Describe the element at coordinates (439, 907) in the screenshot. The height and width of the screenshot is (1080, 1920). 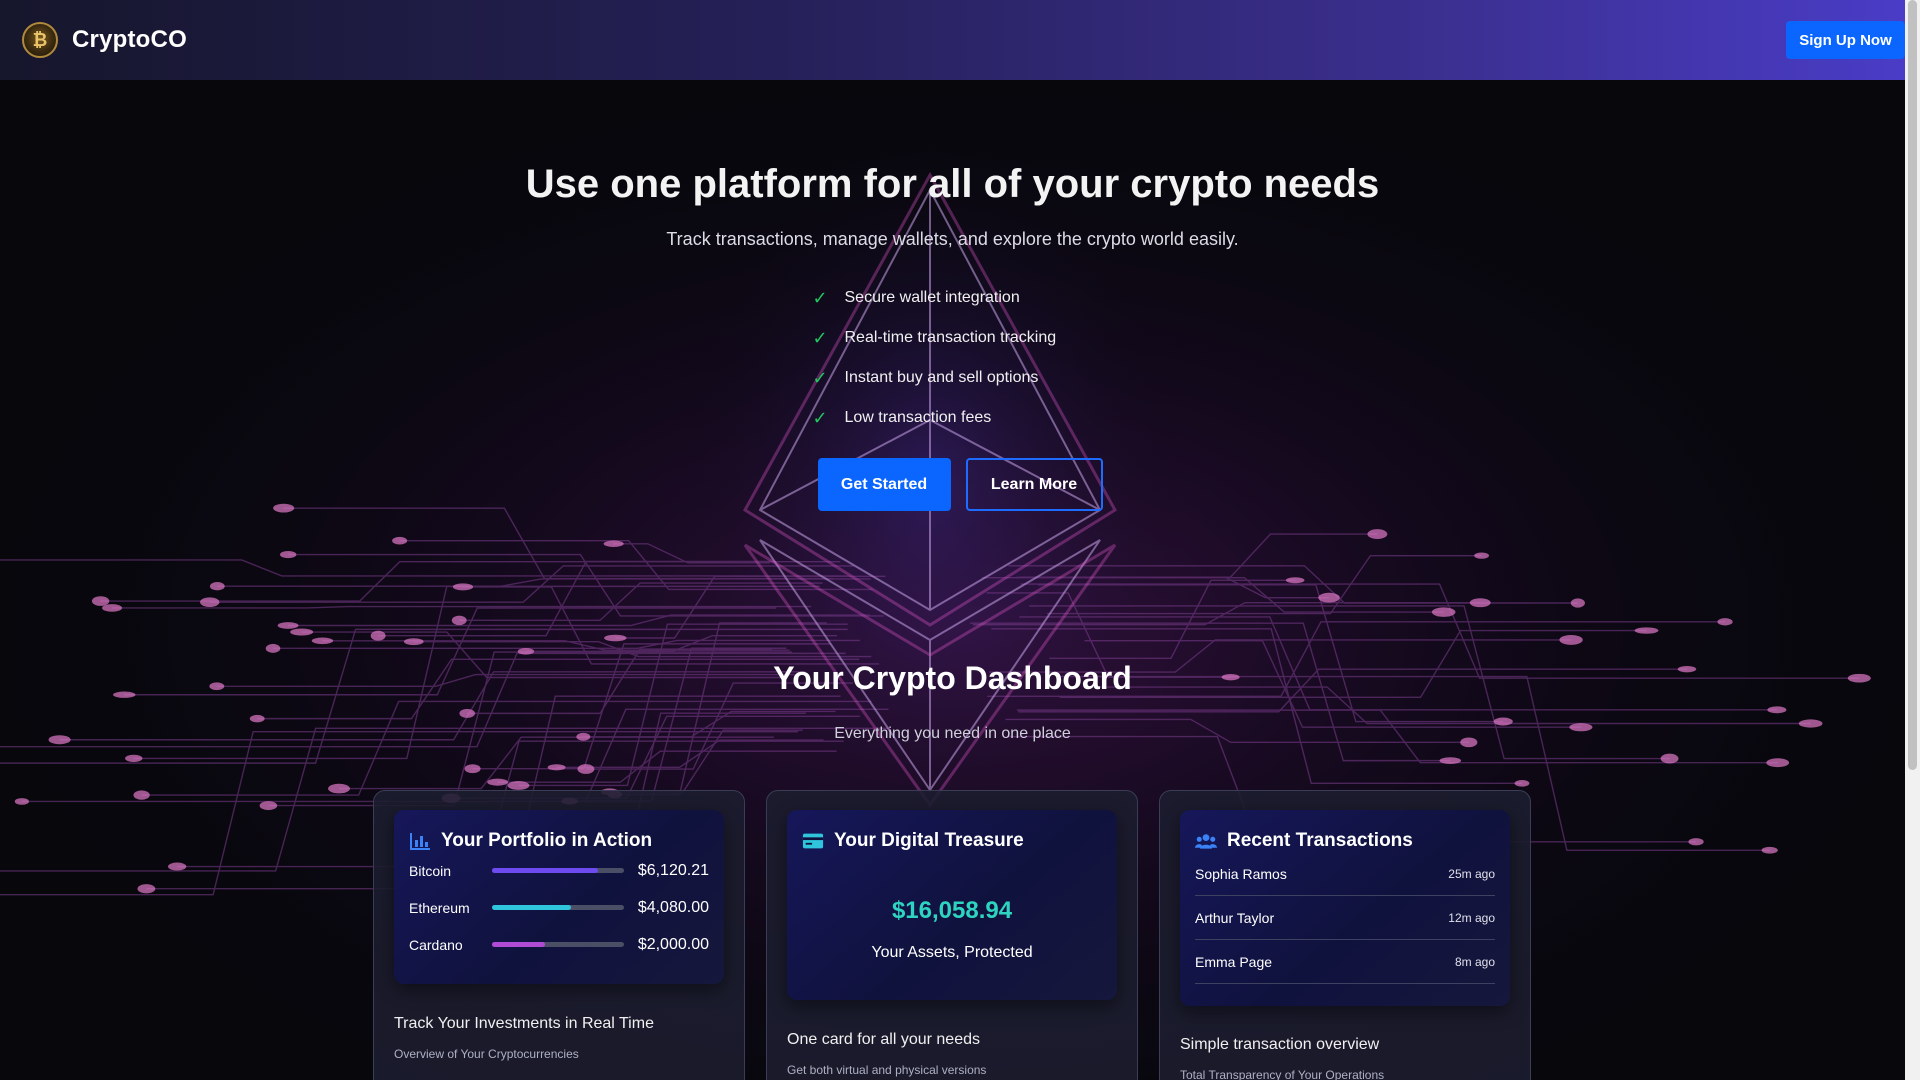
I see `coin-name: Ethereum` at that location.